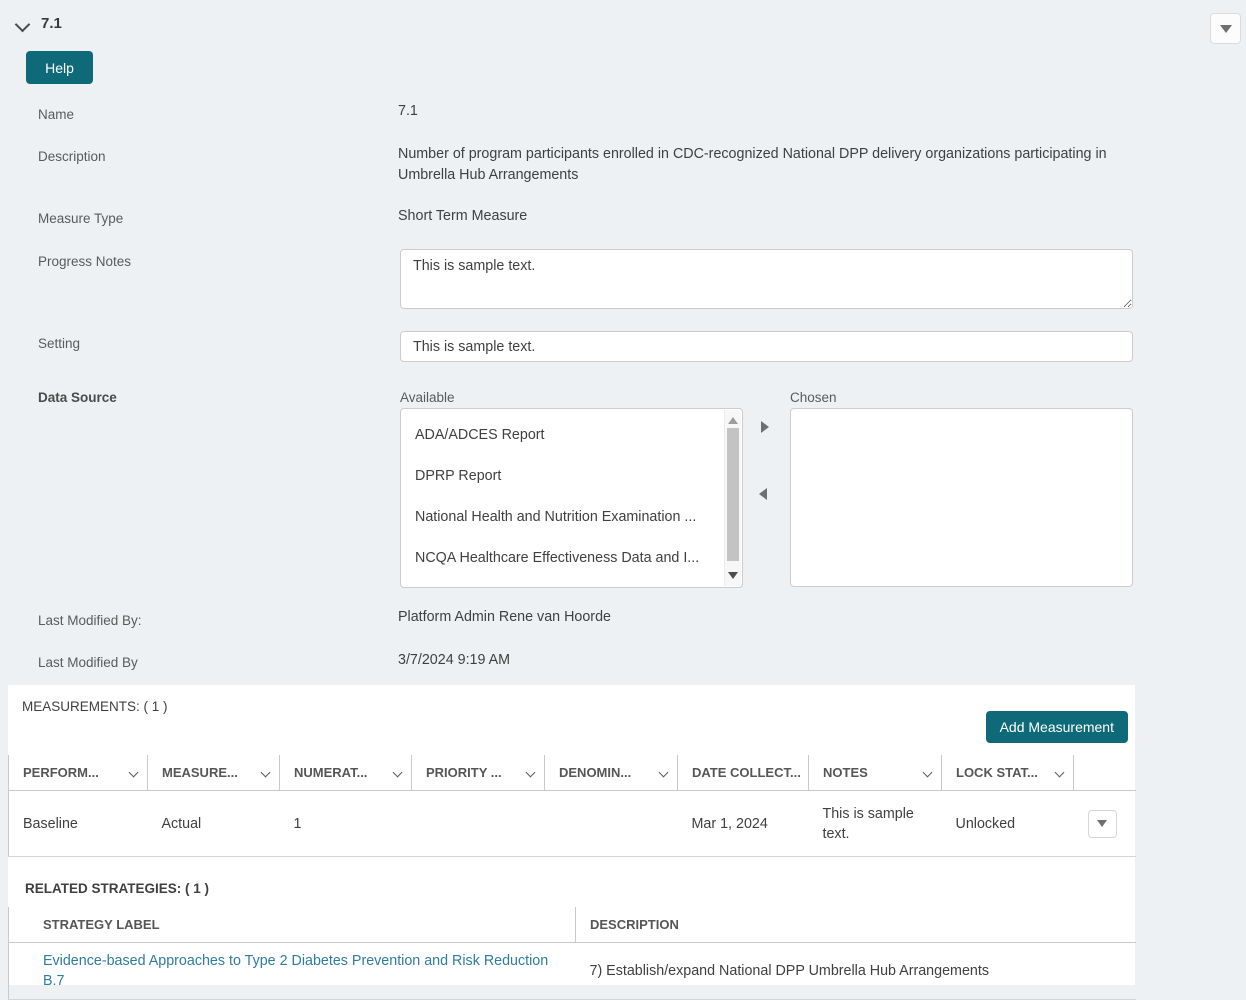 Image resolution: width=1246 pixels, height=1000 pixels. I want to click on col-label: NOTES, so click(845, 772).